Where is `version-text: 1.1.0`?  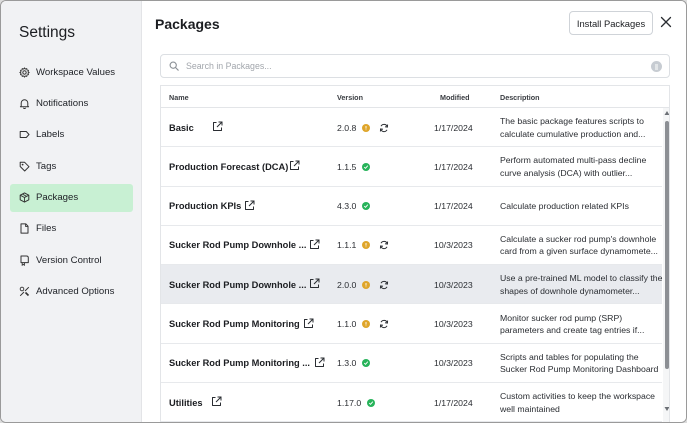 version-text: 1.1.0 is located at coordinates (347, 324).